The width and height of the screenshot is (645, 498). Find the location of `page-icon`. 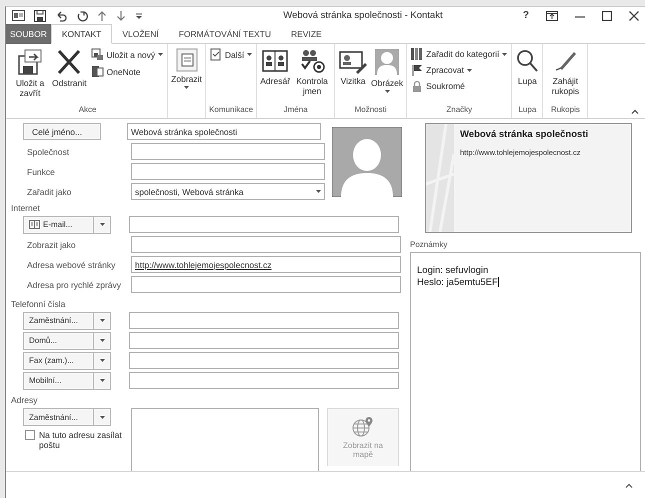

page-icon is located at coordinates (216, 54).